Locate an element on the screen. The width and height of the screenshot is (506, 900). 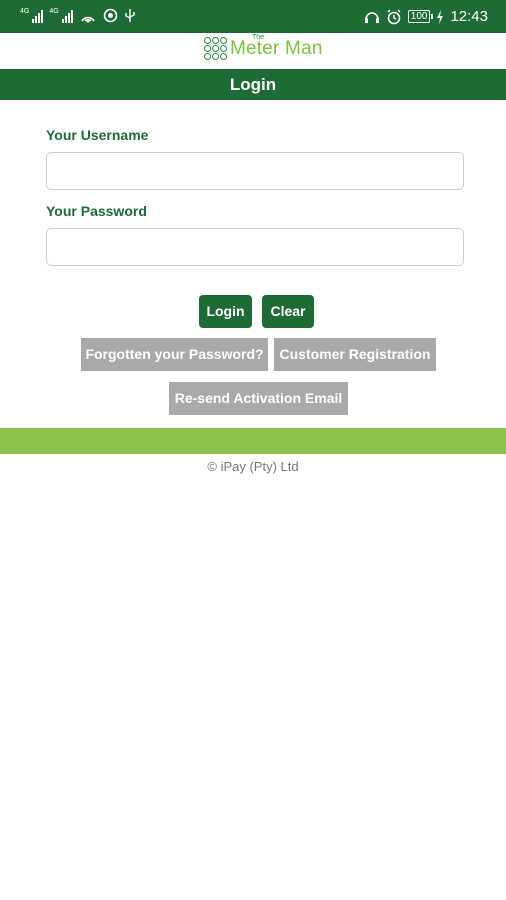
logo-small-text: The is located at coordinates (258, 37).